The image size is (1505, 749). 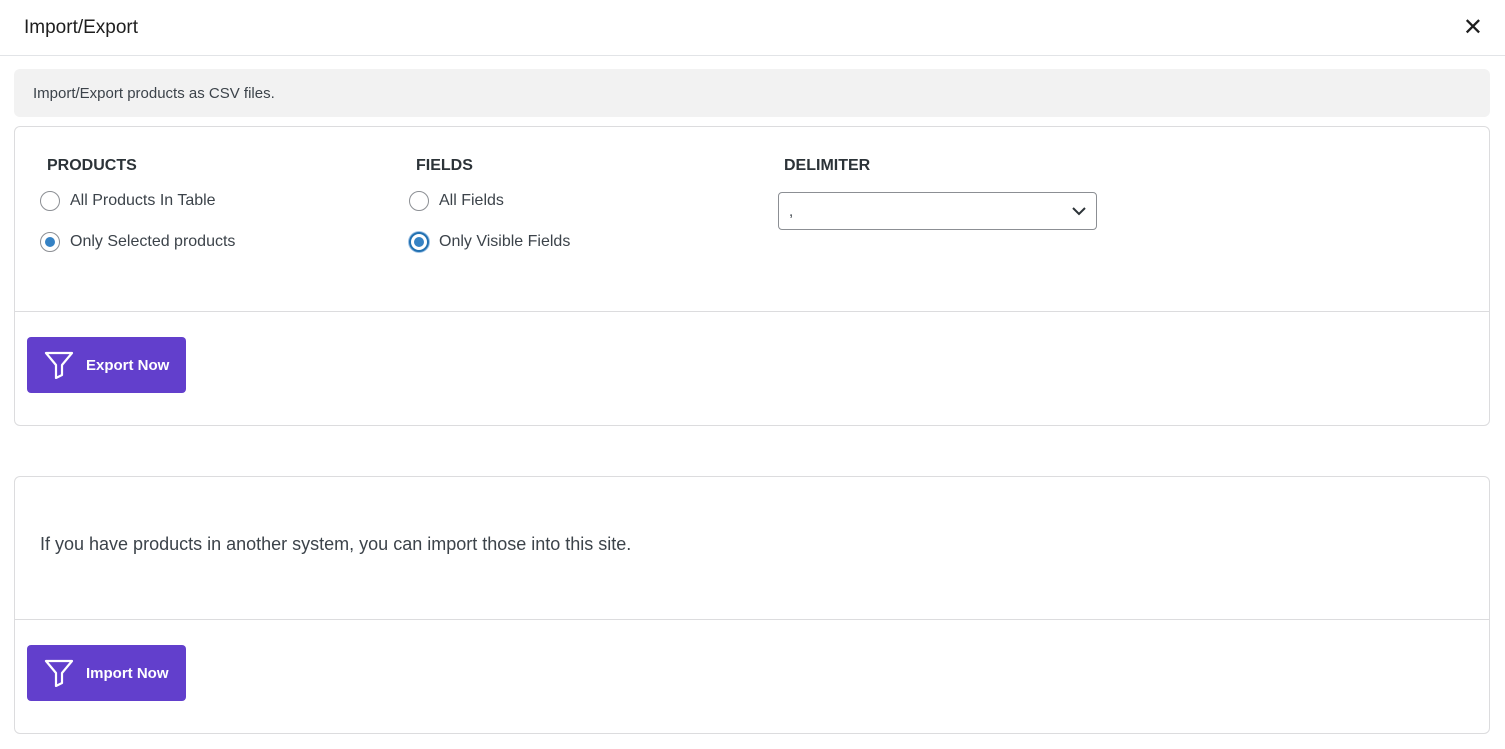 I want to click on chevron-down-icon, so click(x=1079, y=210).